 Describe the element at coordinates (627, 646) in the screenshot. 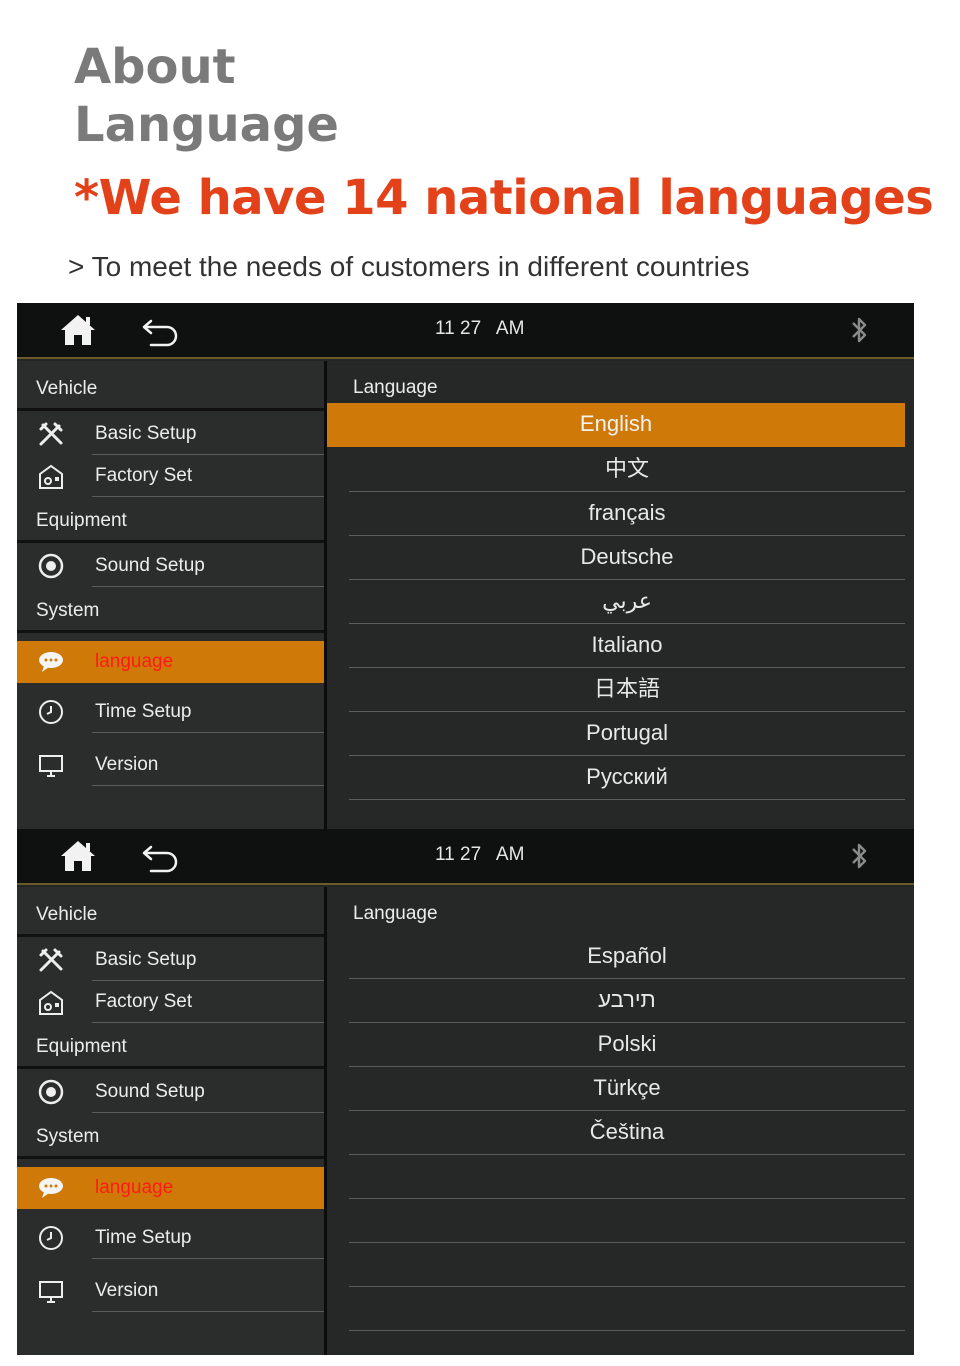

I see `language-option-italian: Italiano` at that location.